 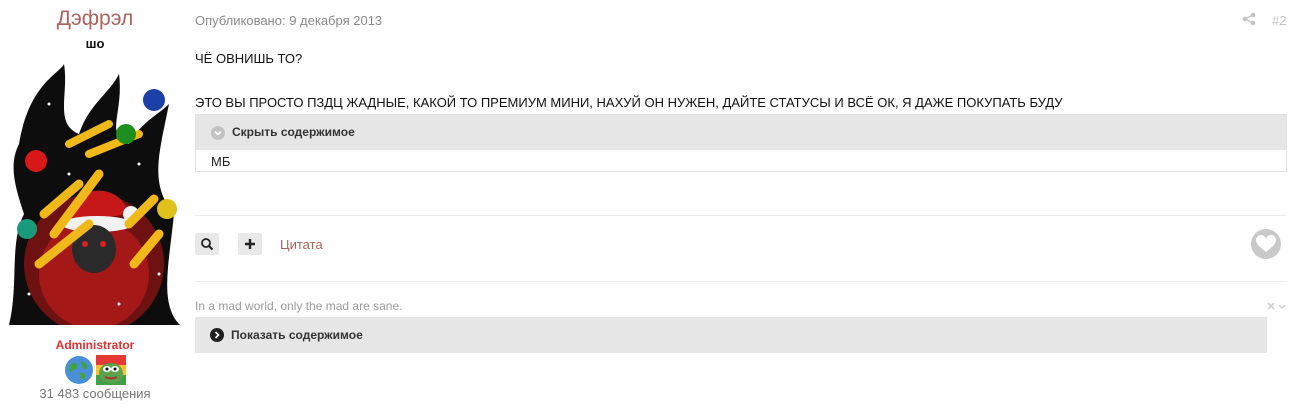 I want to click on post-text-line: ЧЁ ОВНИШЬ ТО?, so click(x=249, y=58).